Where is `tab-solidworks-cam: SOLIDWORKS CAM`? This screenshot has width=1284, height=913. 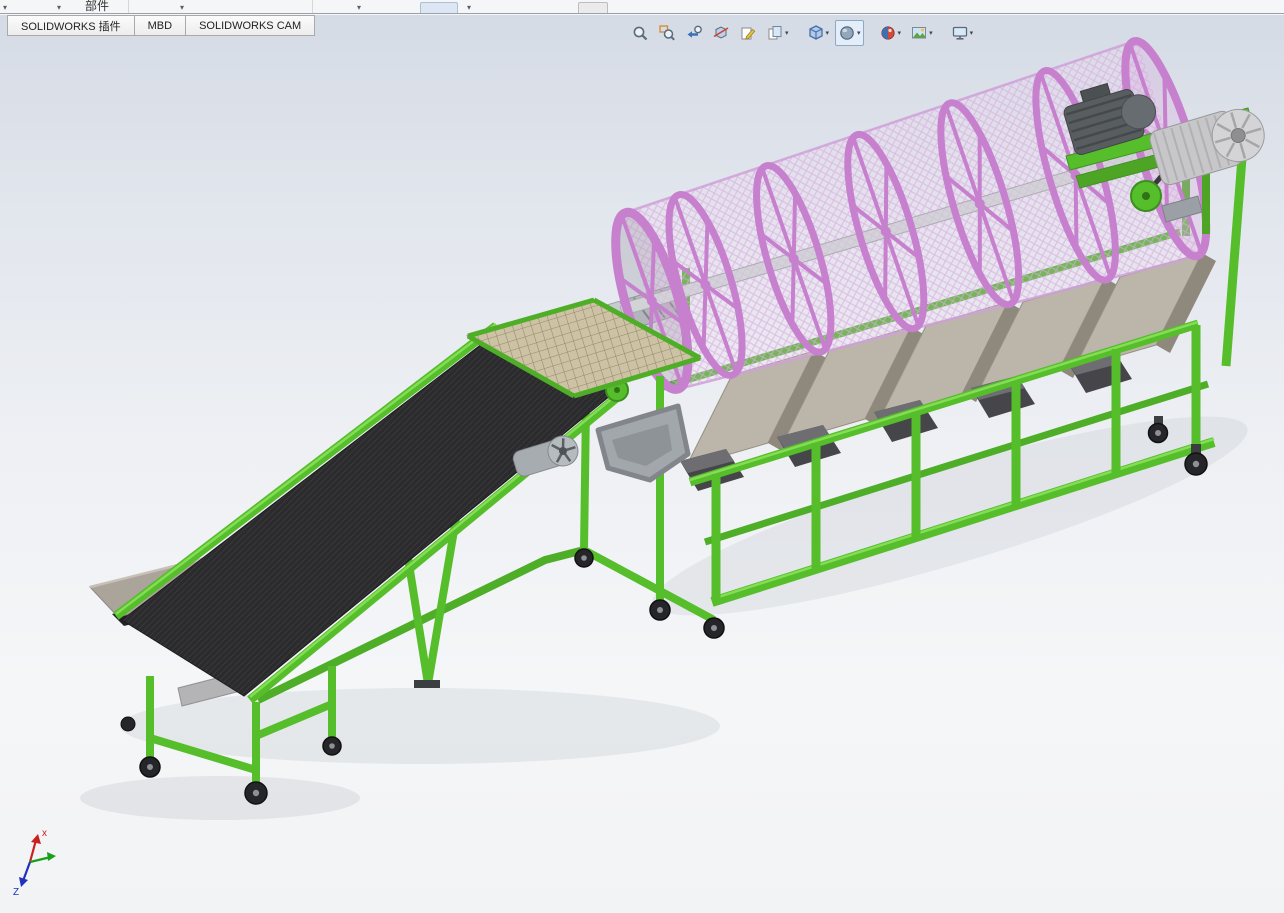 tab-solidworks-cam: SOLIDWORKS CAM is located at coordinates (250, 25).